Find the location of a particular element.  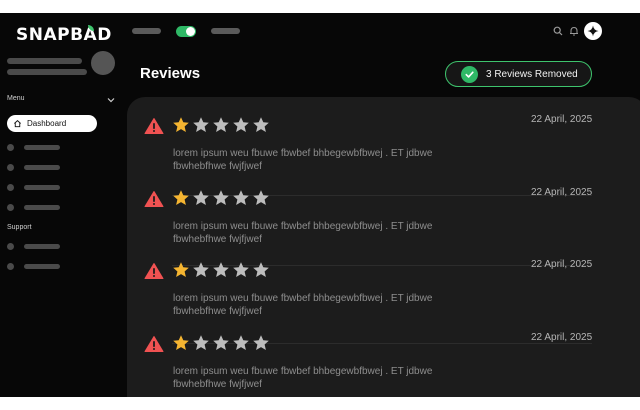

bell-icon is located at coordinates (574, 31).